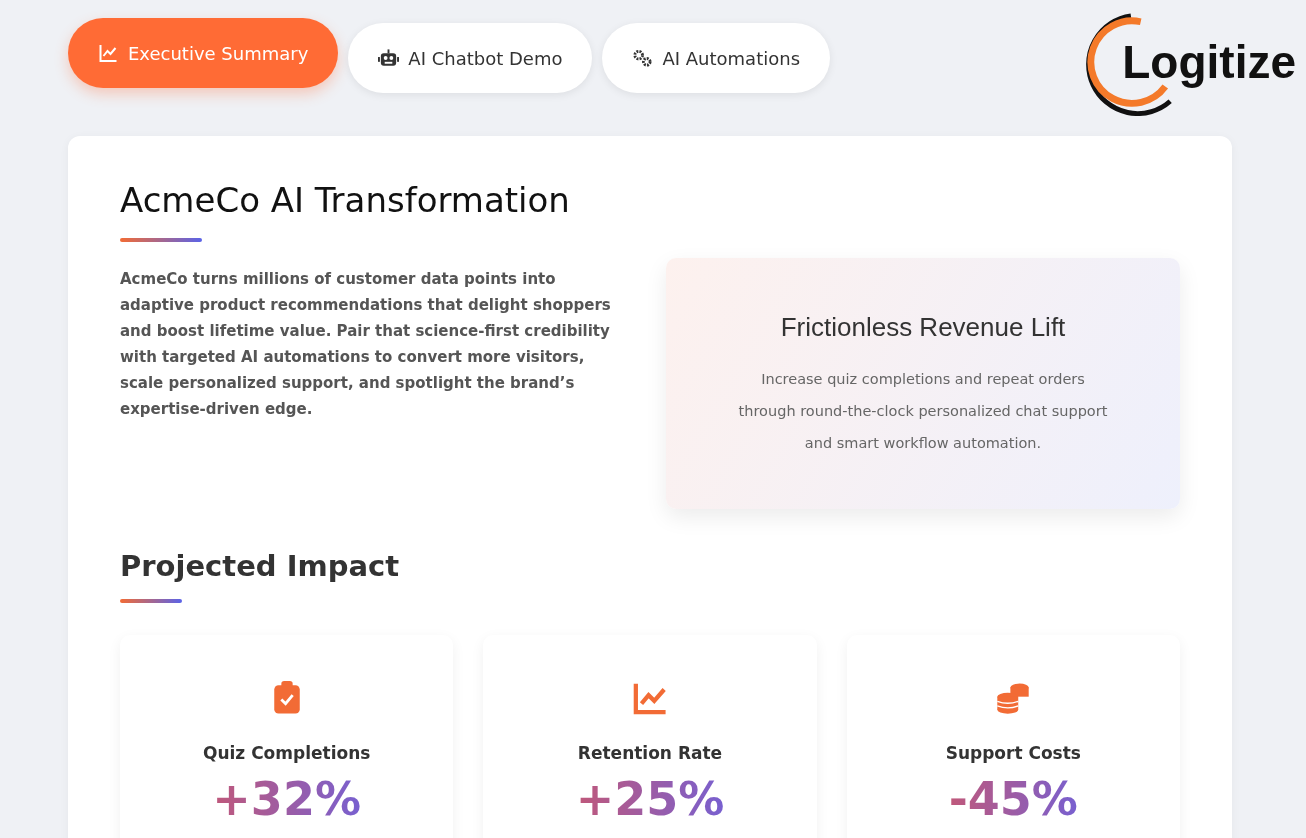  I want to click on metric-label: Quiz Completions, so click(286, 753).